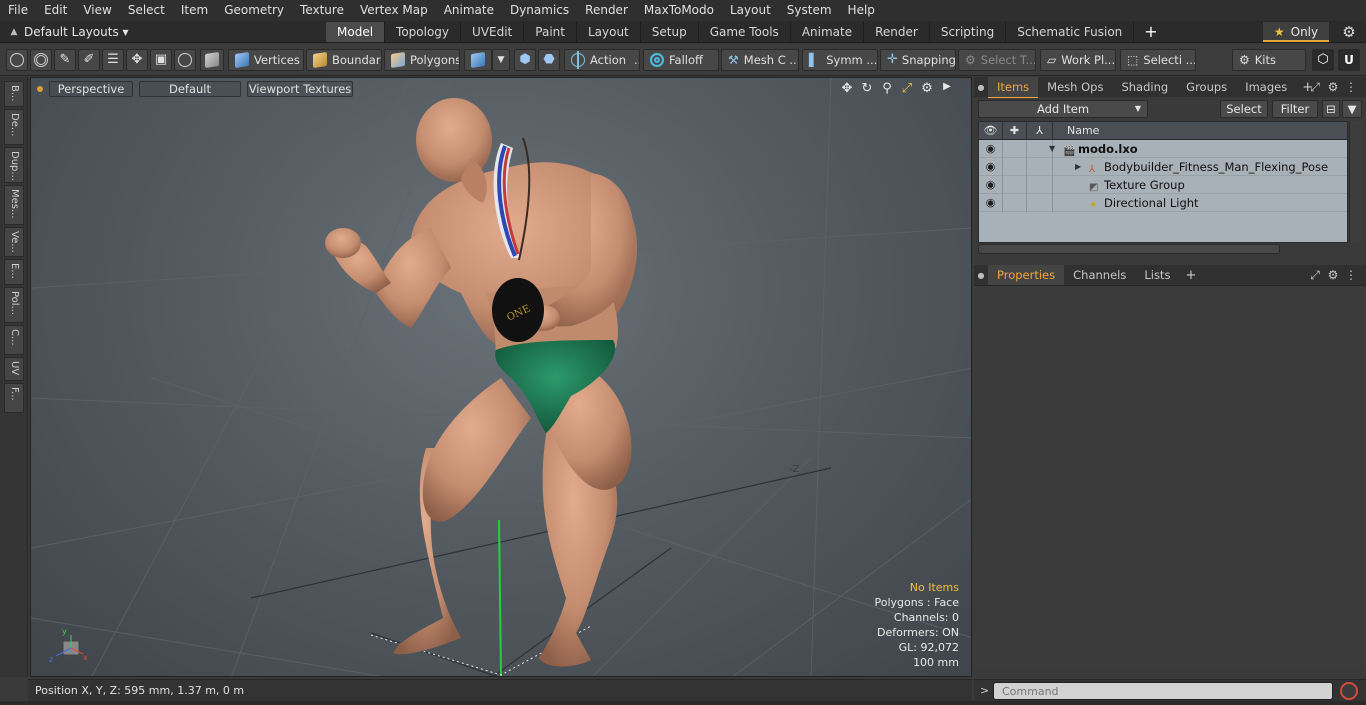 Image resolution: width=1366 pixels, height=705 pixels. I want to click on menu-item: Item, so click(194, 10).